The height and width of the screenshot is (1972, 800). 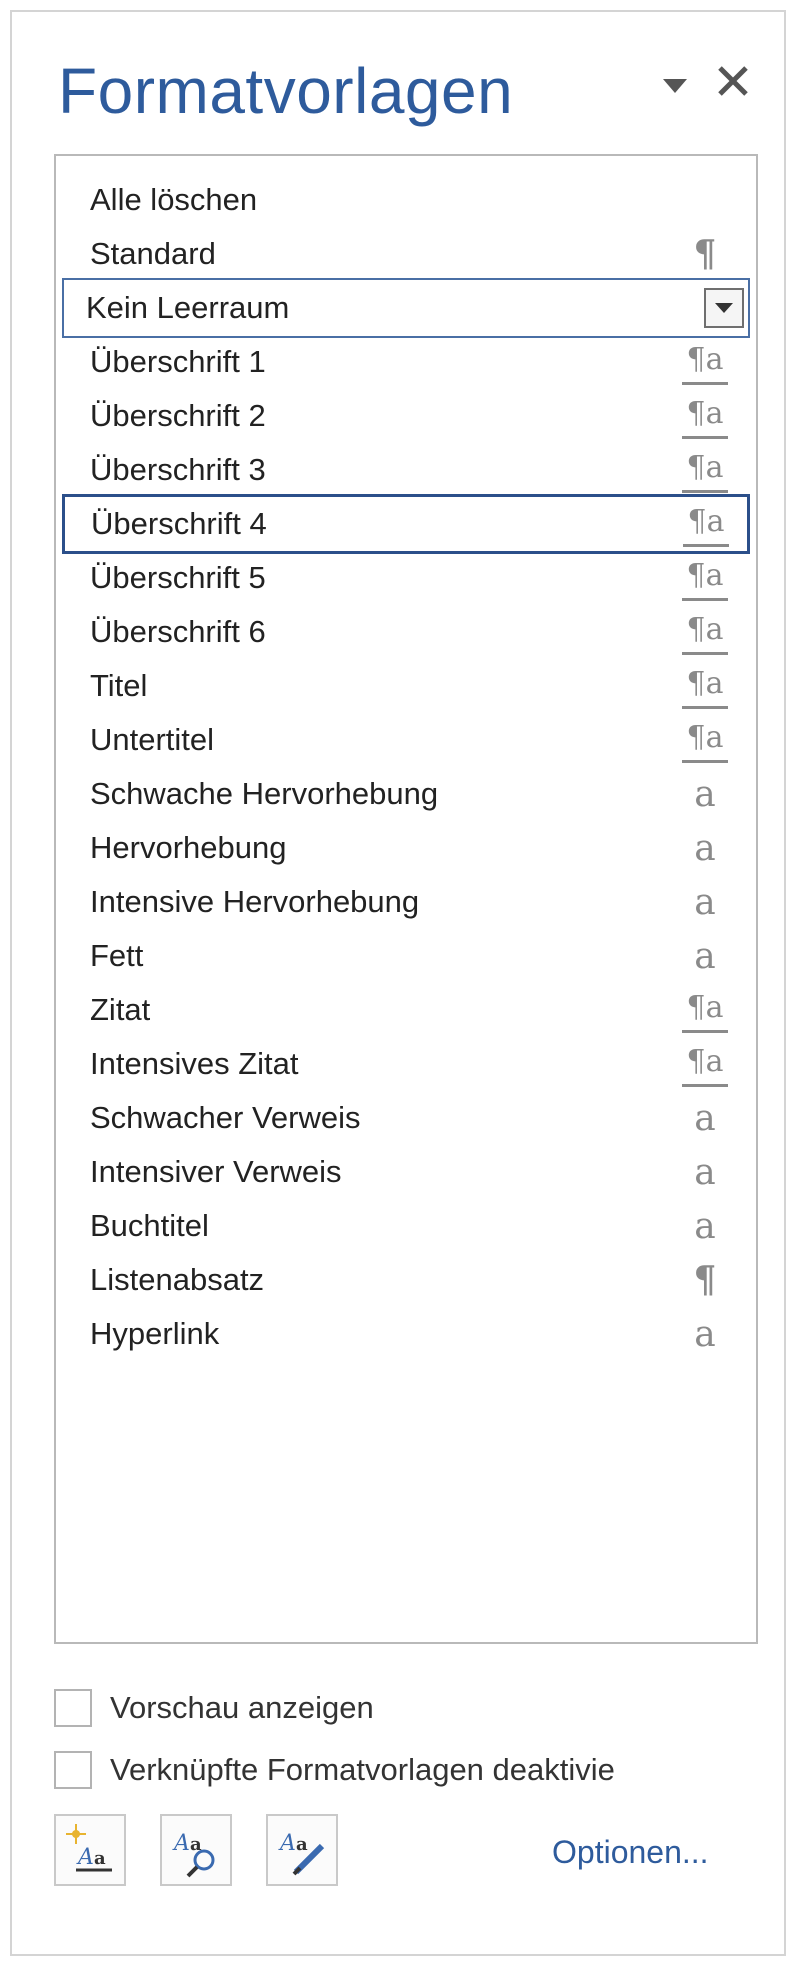 What do you see at coordinates (406, 848) in the screenshot?
I see `style-item-hervorhebung: Hervorhebung a` at bounding box center [406, 848].